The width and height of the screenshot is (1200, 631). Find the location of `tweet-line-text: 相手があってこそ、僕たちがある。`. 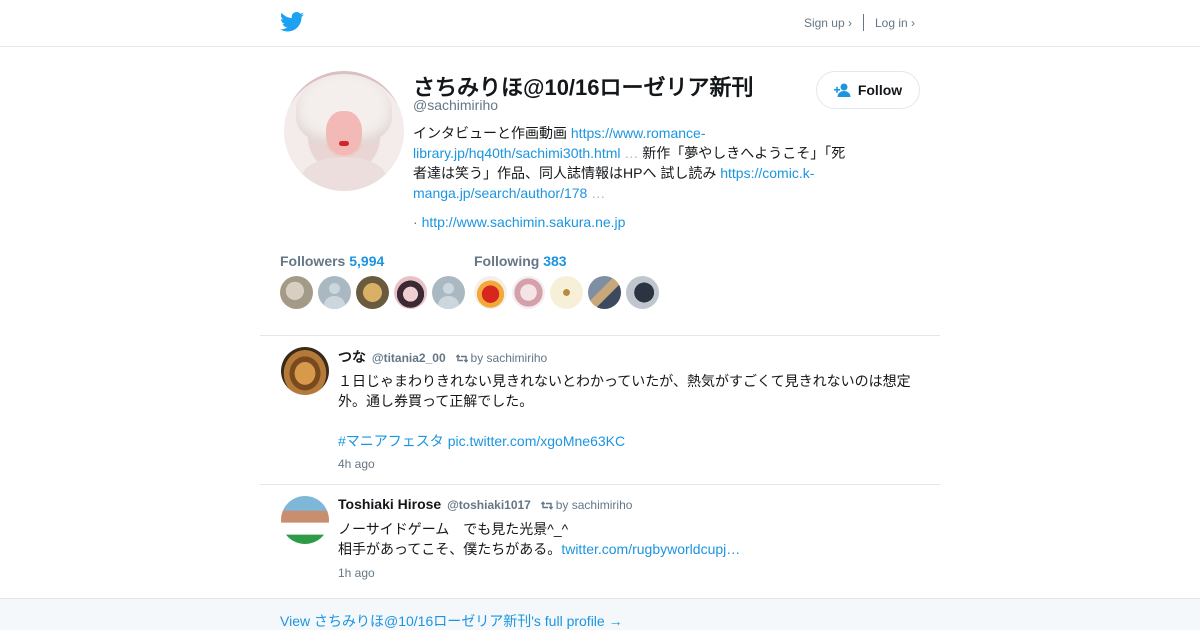

tweet-line-text: 相手があってこそ、僕たちがある。 is located at coordinates (450, 549).